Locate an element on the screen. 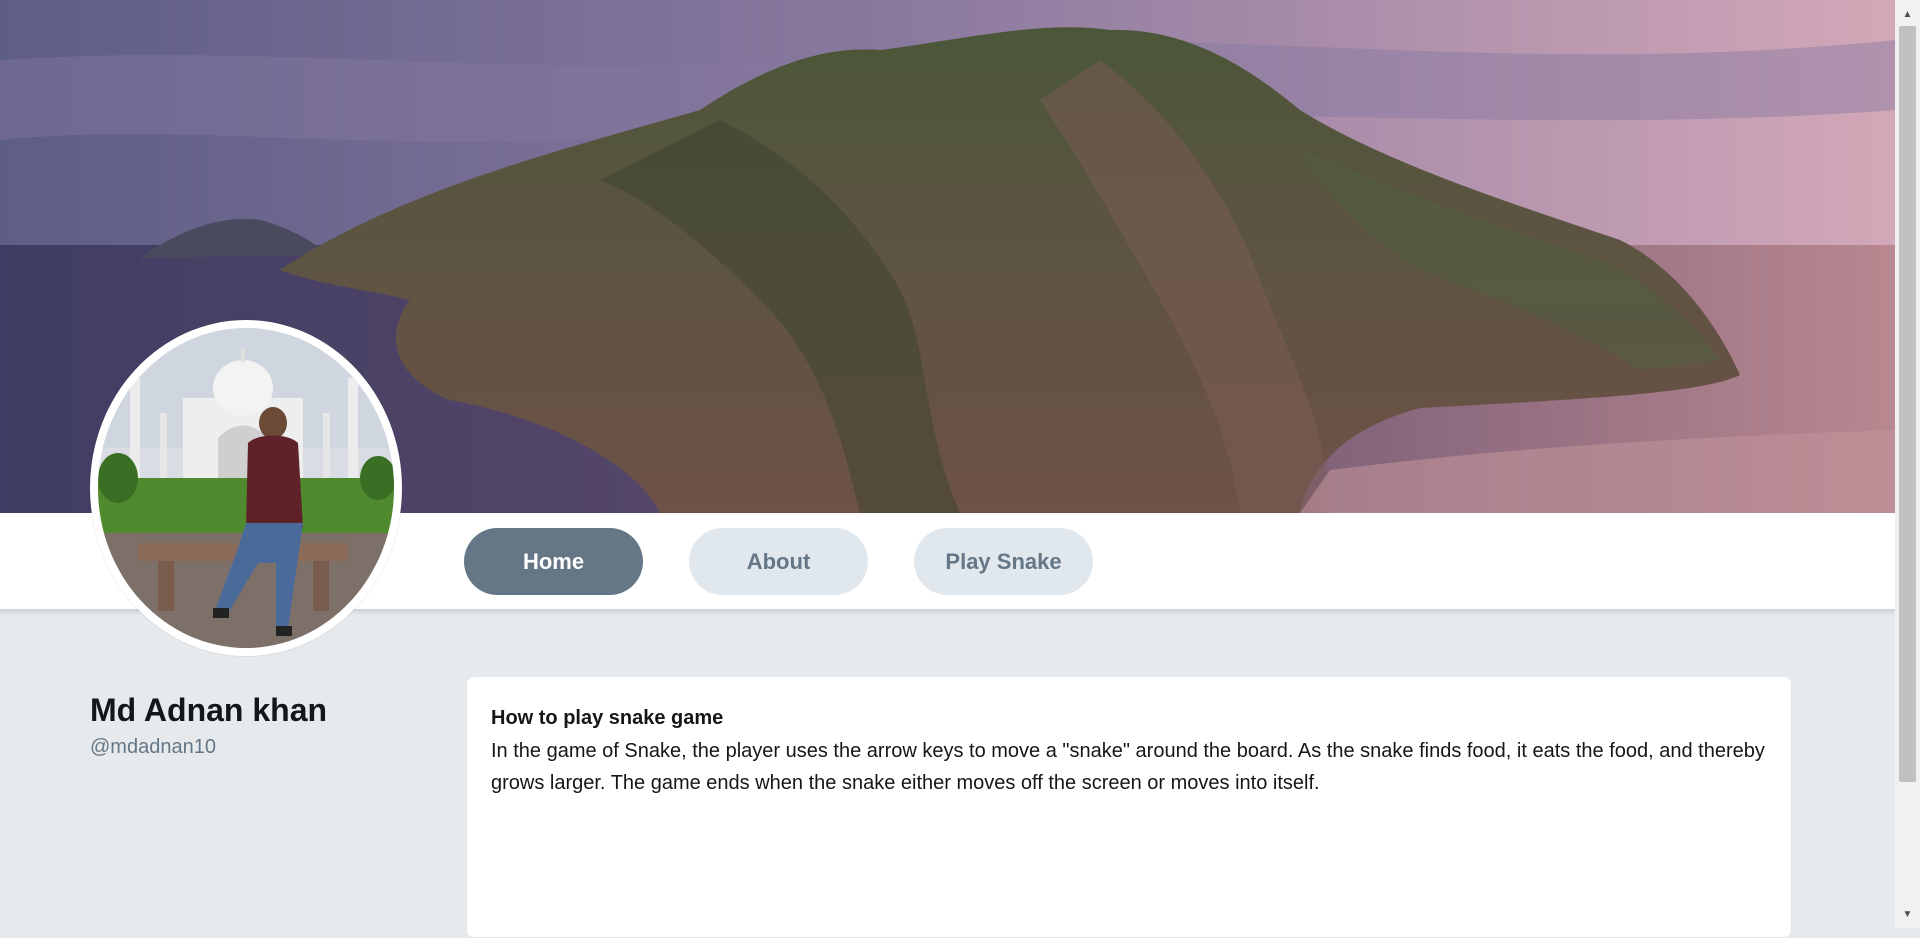 This screenshot has width=1920, height=938. scroll-thumb is located at coordinates (1907, 404).